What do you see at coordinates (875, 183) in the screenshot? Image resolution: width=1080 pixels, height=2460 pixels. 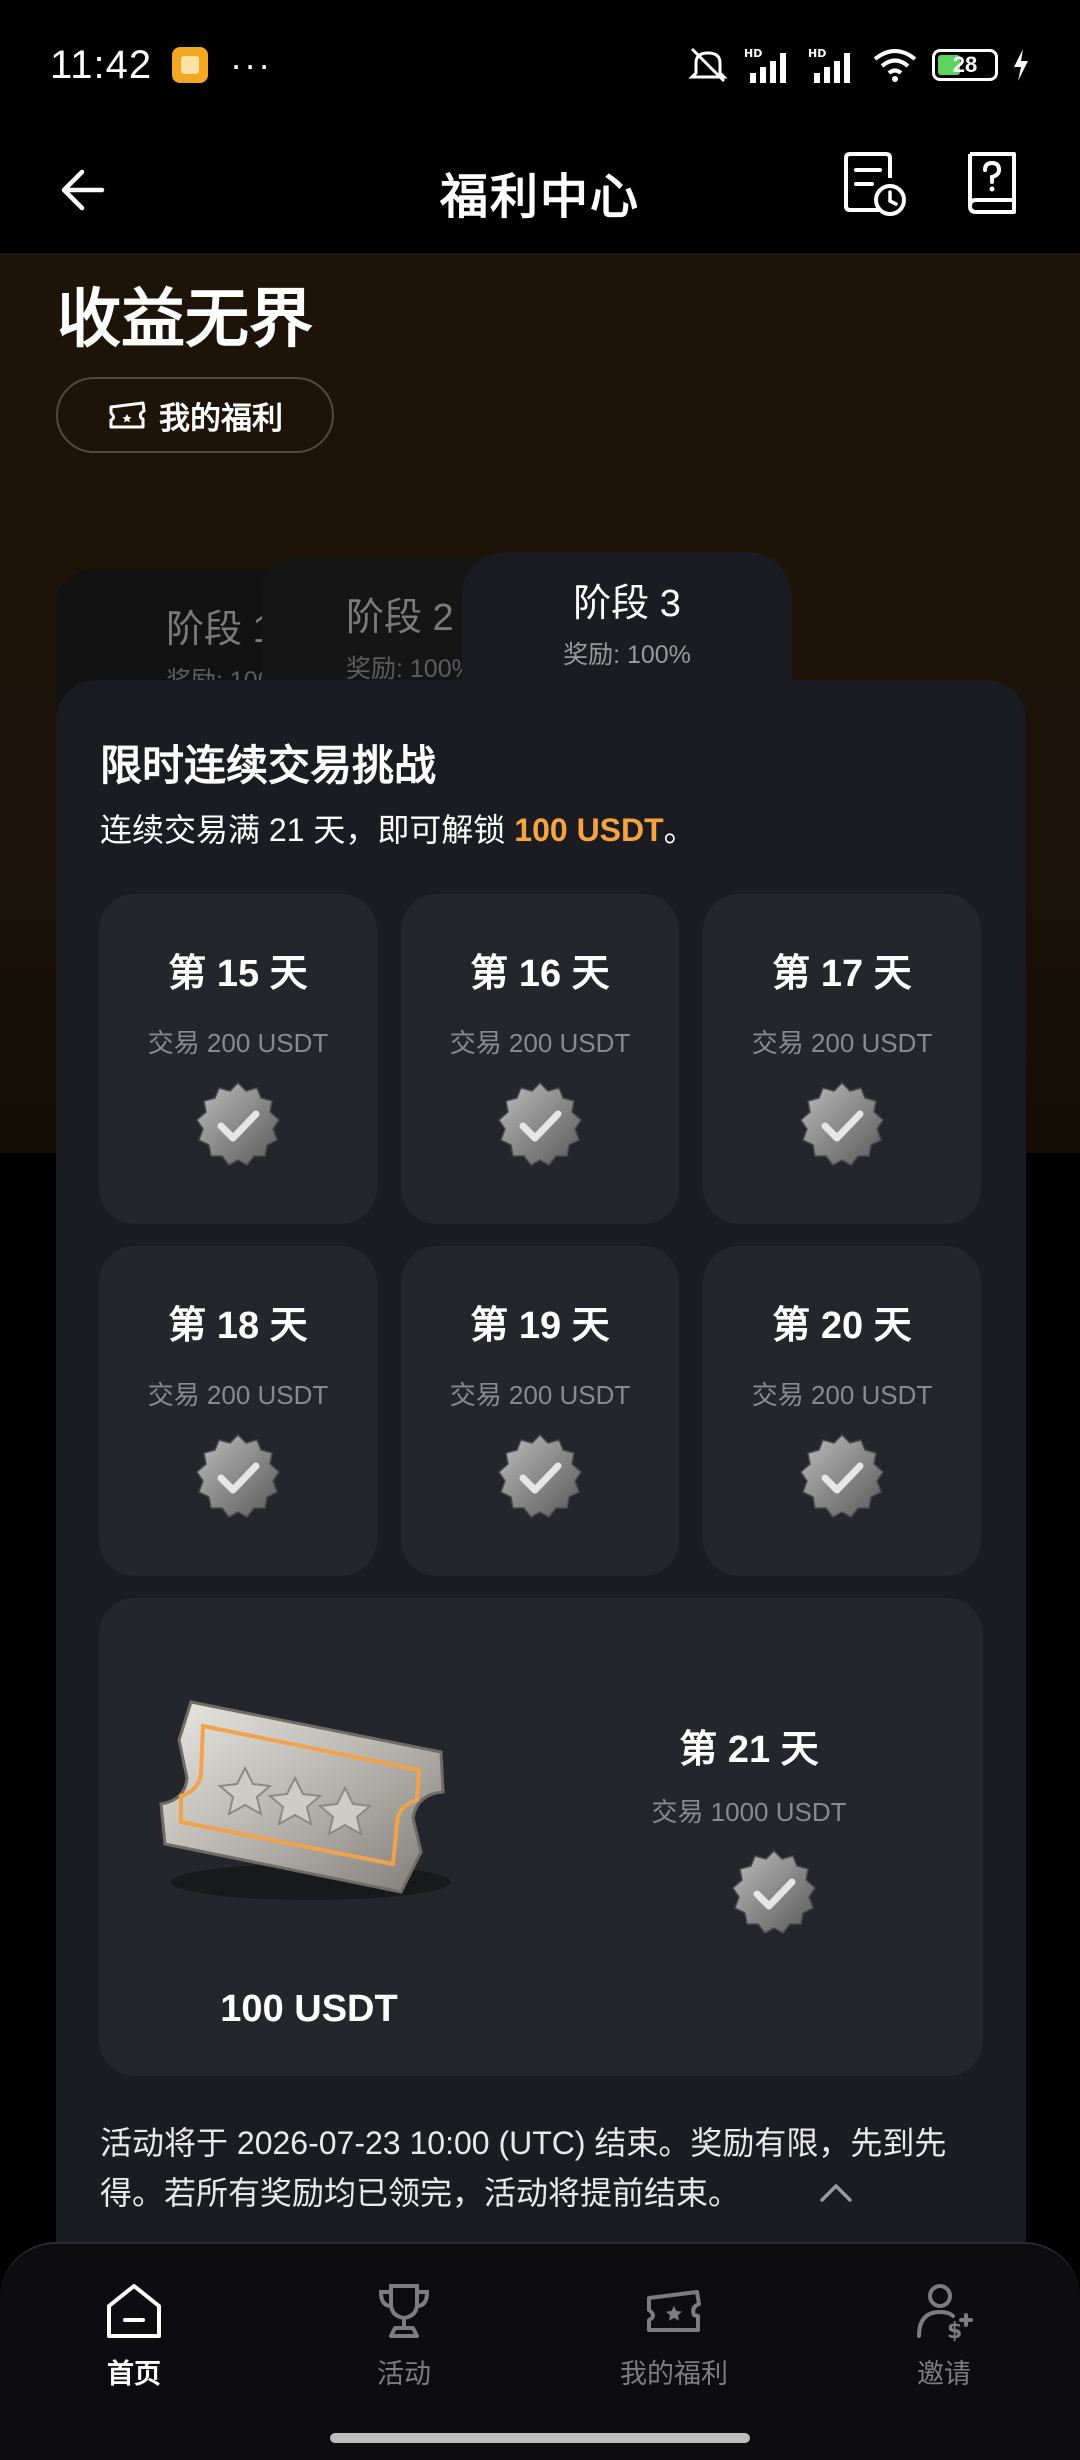 I see `records-clock-icon` at bounding box center [875, 183].